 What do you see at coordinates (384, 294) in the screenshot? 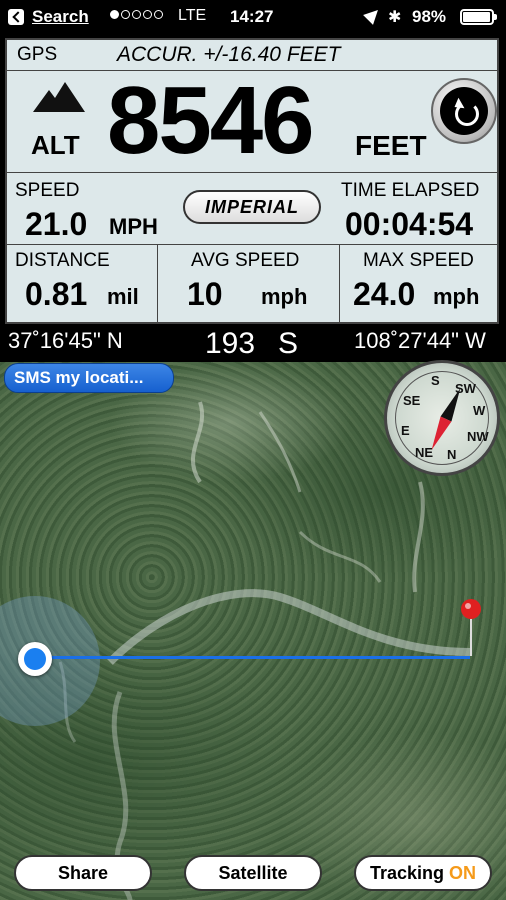
I see `max-speed-value: 24.0` at bounding box center [384, 294].